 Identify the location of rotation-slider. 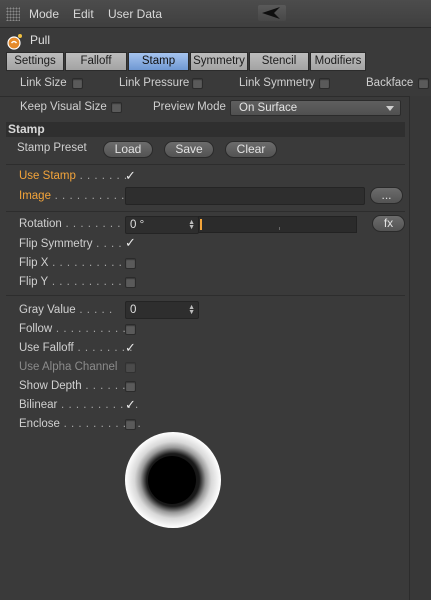
(277, 224).